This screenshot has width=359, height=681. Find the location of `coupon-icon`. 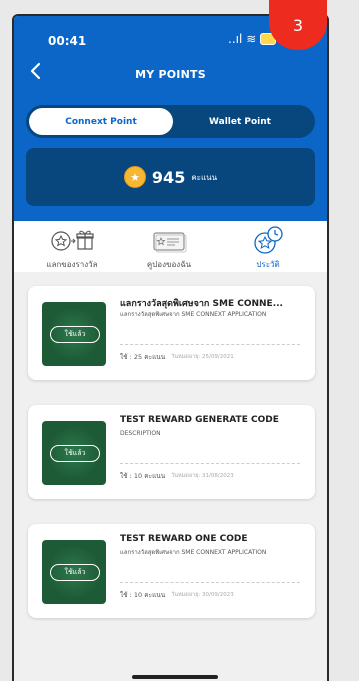

coupon-icon is located at coordinates (170, 242).